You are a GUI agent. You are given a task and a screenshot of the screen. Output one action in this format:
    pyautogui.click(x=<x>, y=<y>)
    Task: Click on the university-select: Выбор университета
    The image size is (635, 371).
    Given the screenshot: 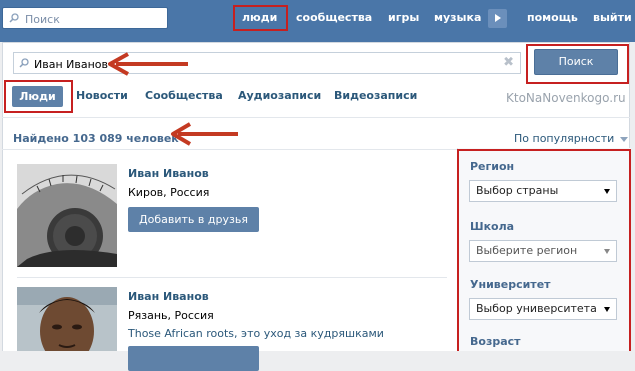 What is the action you would take?
    pyautogui.click(x=543, y=309)
    